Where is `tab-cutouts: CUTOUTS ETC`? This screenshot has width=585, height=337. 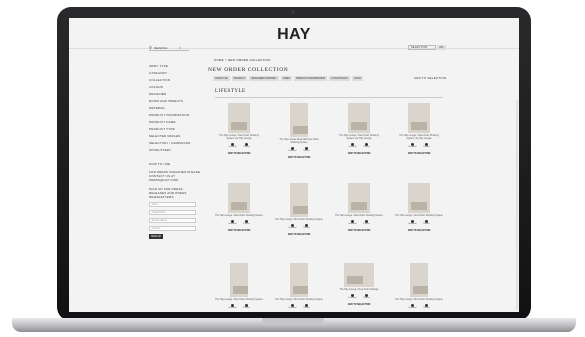
tab-cutouts: CUTOUTS ETC is located at coordinates (340, 78).